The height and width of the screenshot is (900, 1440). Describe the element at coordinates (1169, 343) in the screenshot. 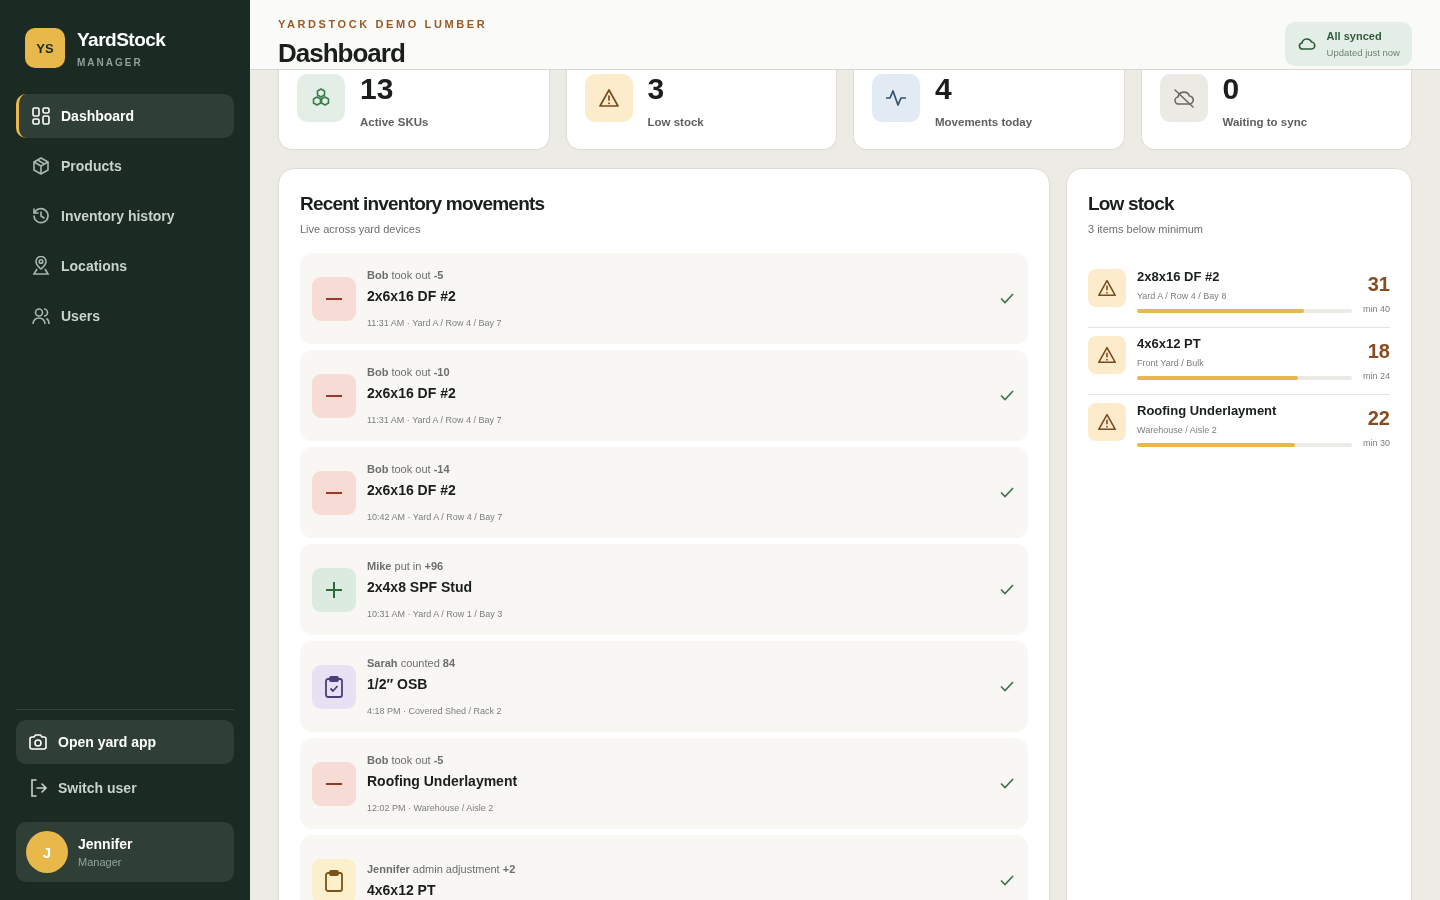

I see `item-name: 4x6x12 PT` at that location.